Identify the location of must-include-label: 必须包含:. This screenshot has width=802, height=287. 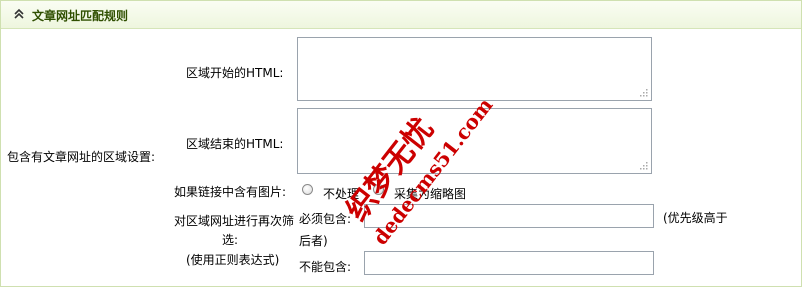
(325, 219).